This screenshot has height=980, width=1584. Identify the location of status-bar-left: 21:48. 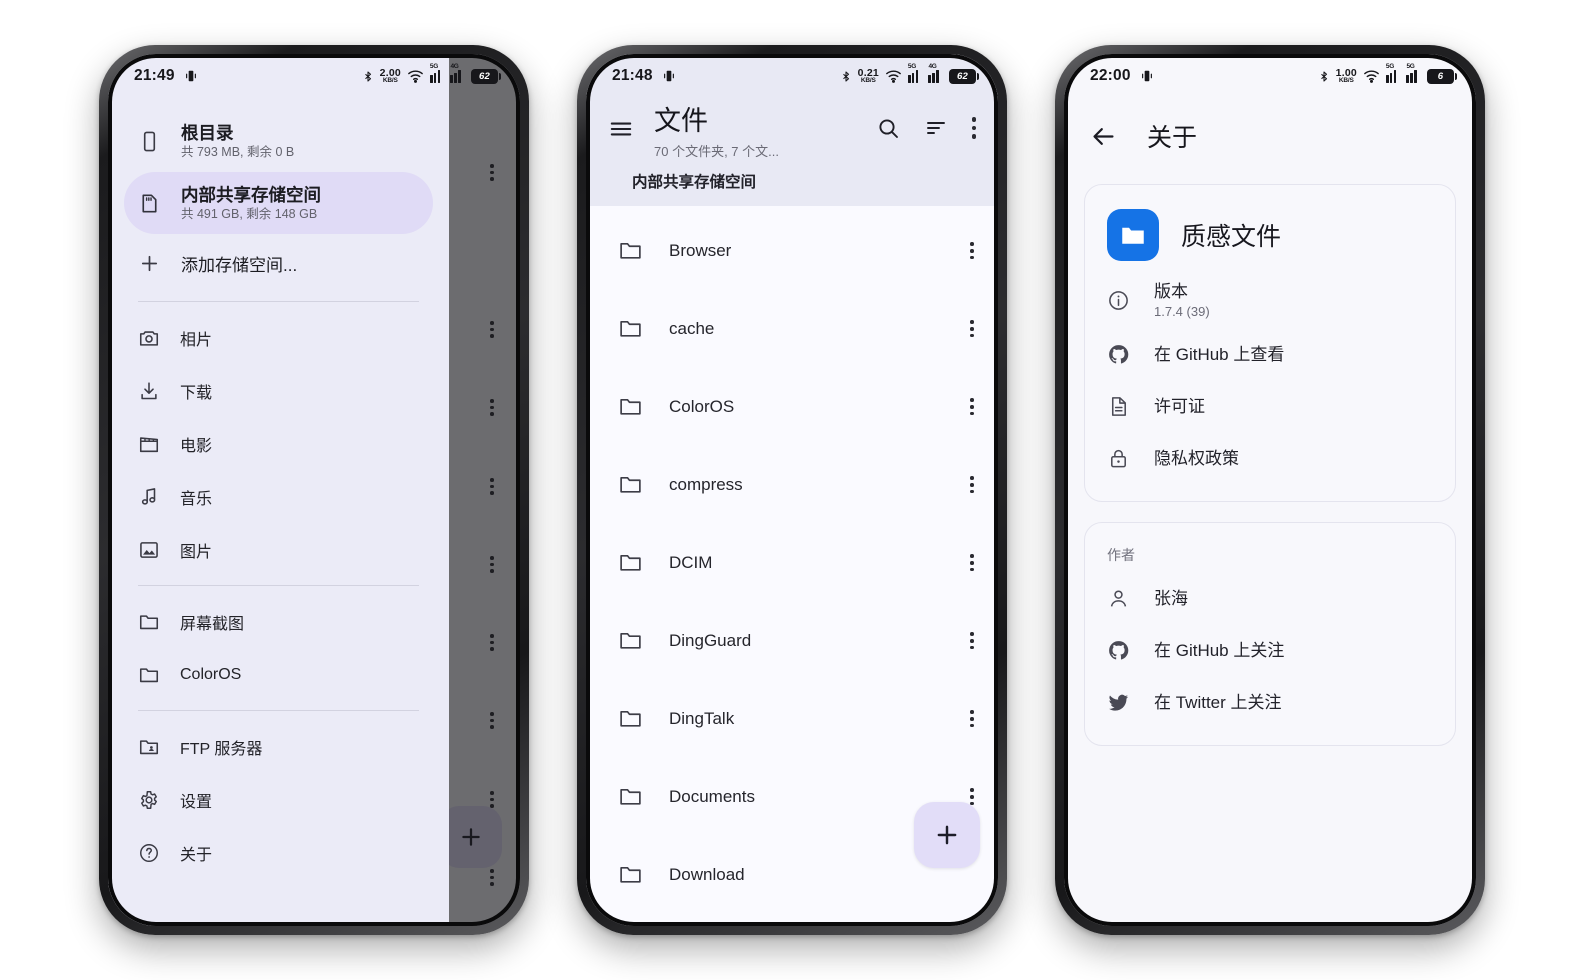
(644, 76).